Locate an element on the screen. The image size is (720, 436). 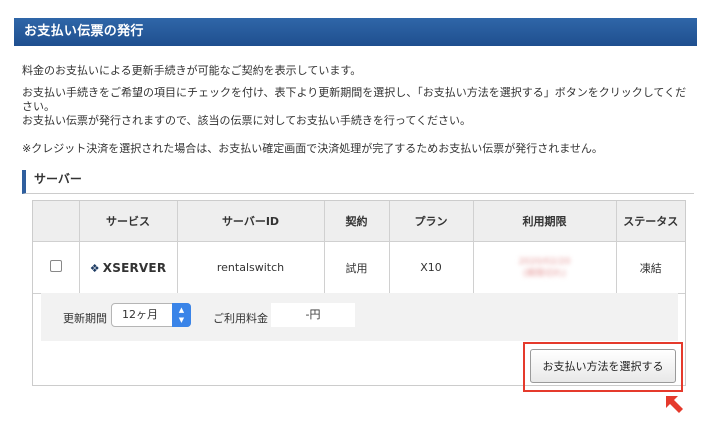
cell-expiry: 2020/02/20 (期限切れ) is located at coordinates (544, 267).